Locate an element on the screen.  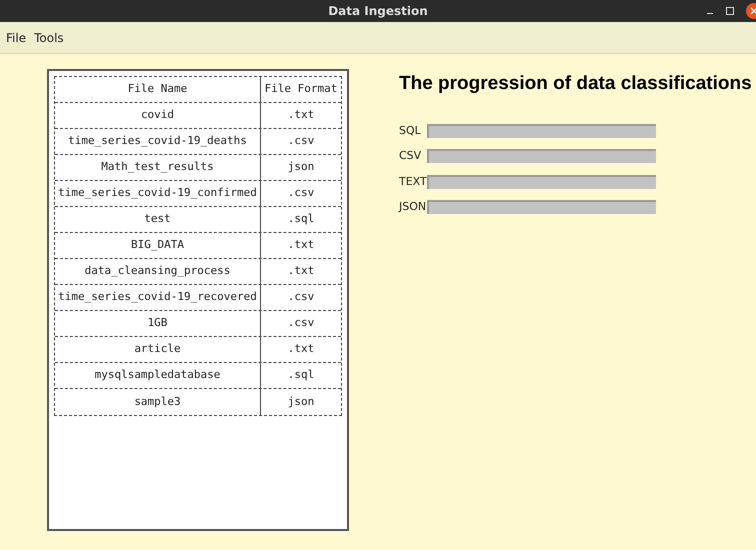
column-header: File Format is located at coordinates (301, 89).